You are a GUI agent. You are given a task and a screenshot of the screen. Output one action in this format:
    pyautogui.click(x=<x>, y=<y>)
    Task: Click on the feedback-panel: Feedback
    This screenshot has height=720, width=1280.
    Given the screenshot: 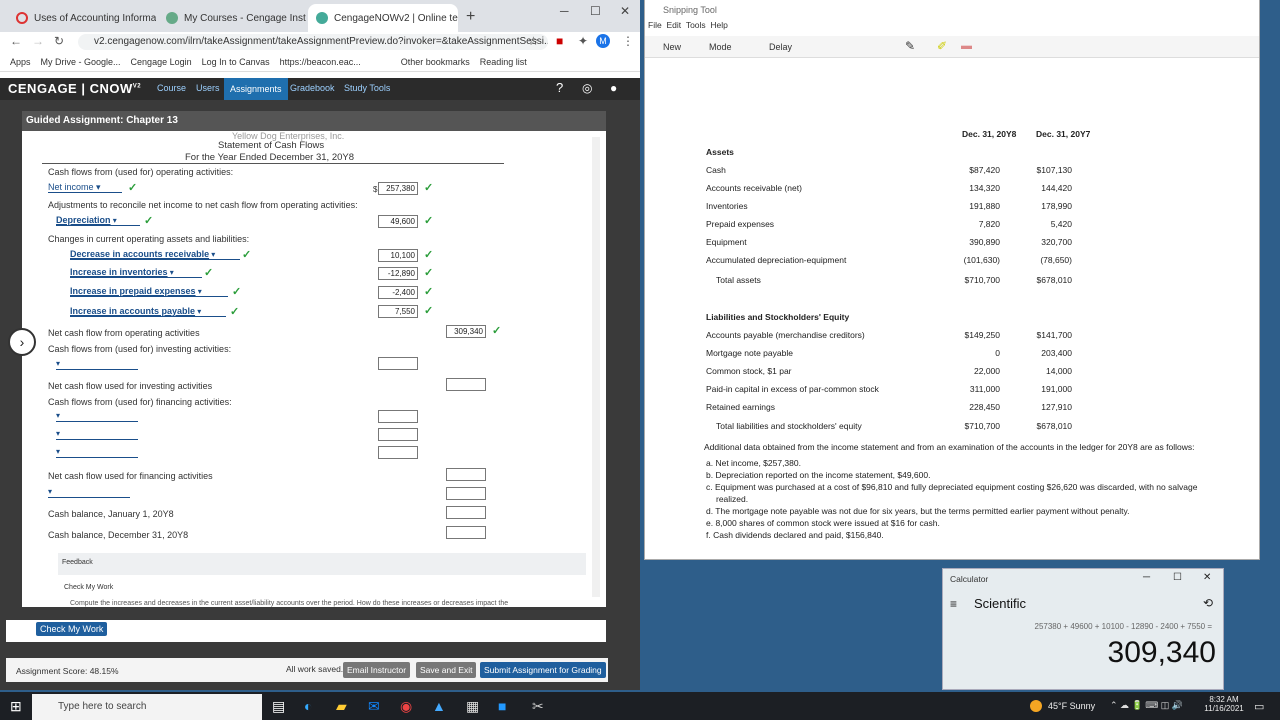 What is the action you would take?
    pyautogui.click(x=322, y=564)
    